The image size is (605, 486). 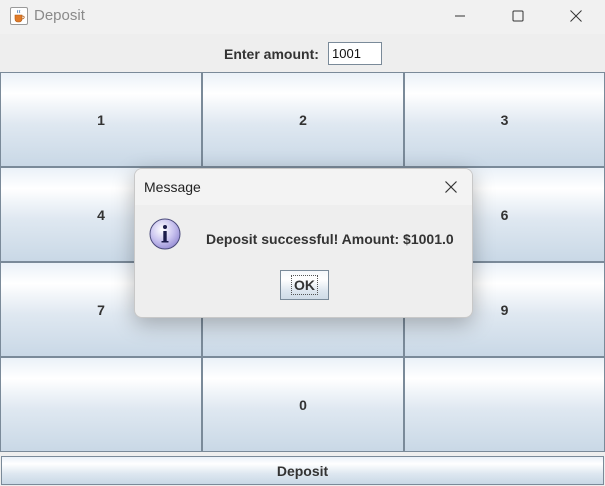 I want to click on close-button, so click(x=576, y=16).